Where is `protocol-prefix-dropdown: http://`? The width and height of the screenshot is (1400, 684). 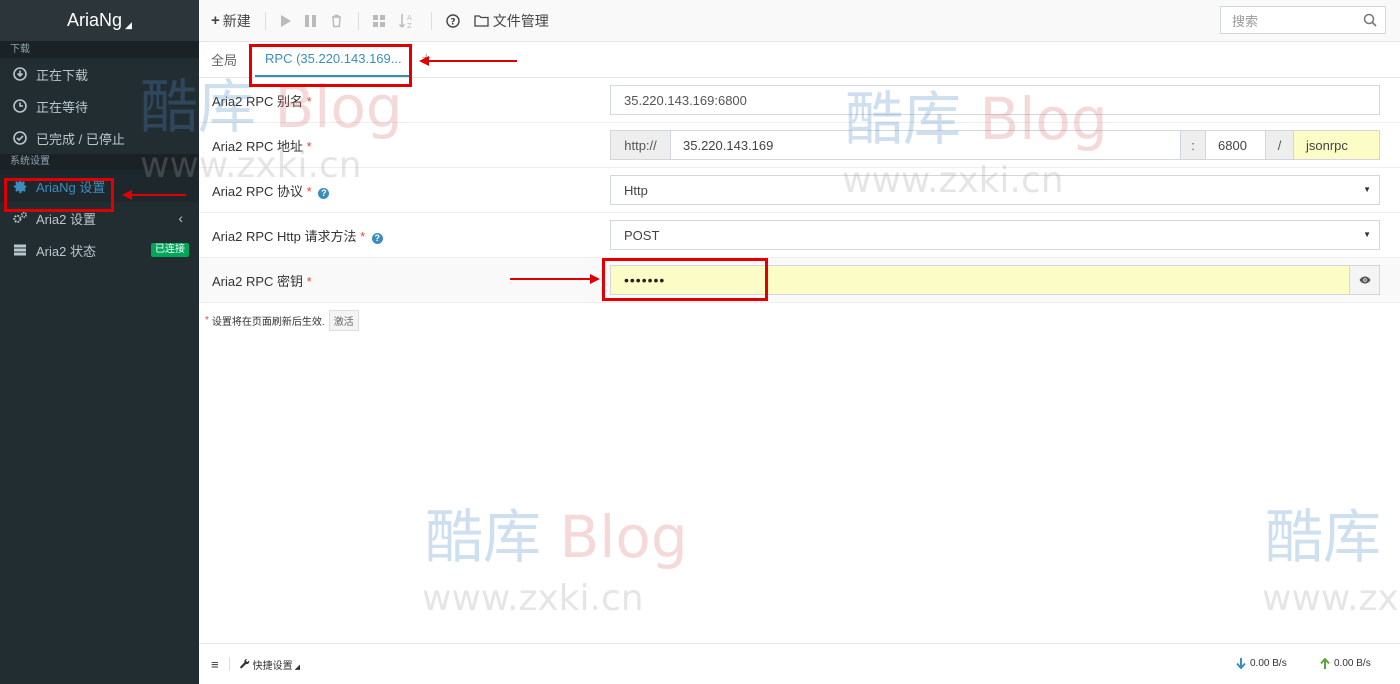 protocol-prefix-dropdown: http:// is located at coordinates (640, 145).